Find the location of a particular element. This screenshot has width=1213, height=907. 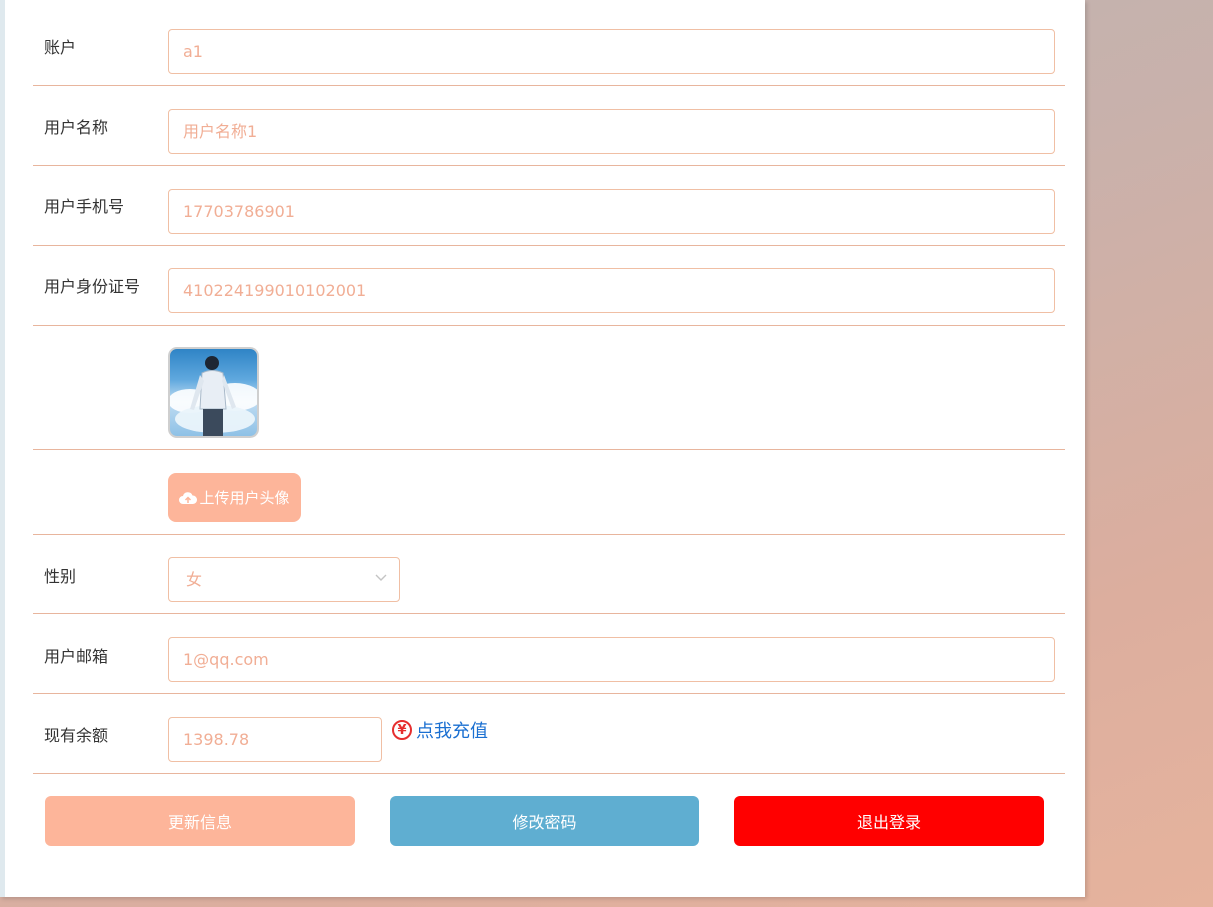

email-row: 用户邮箱 1@qq.com is located at coordinates (549, 654).